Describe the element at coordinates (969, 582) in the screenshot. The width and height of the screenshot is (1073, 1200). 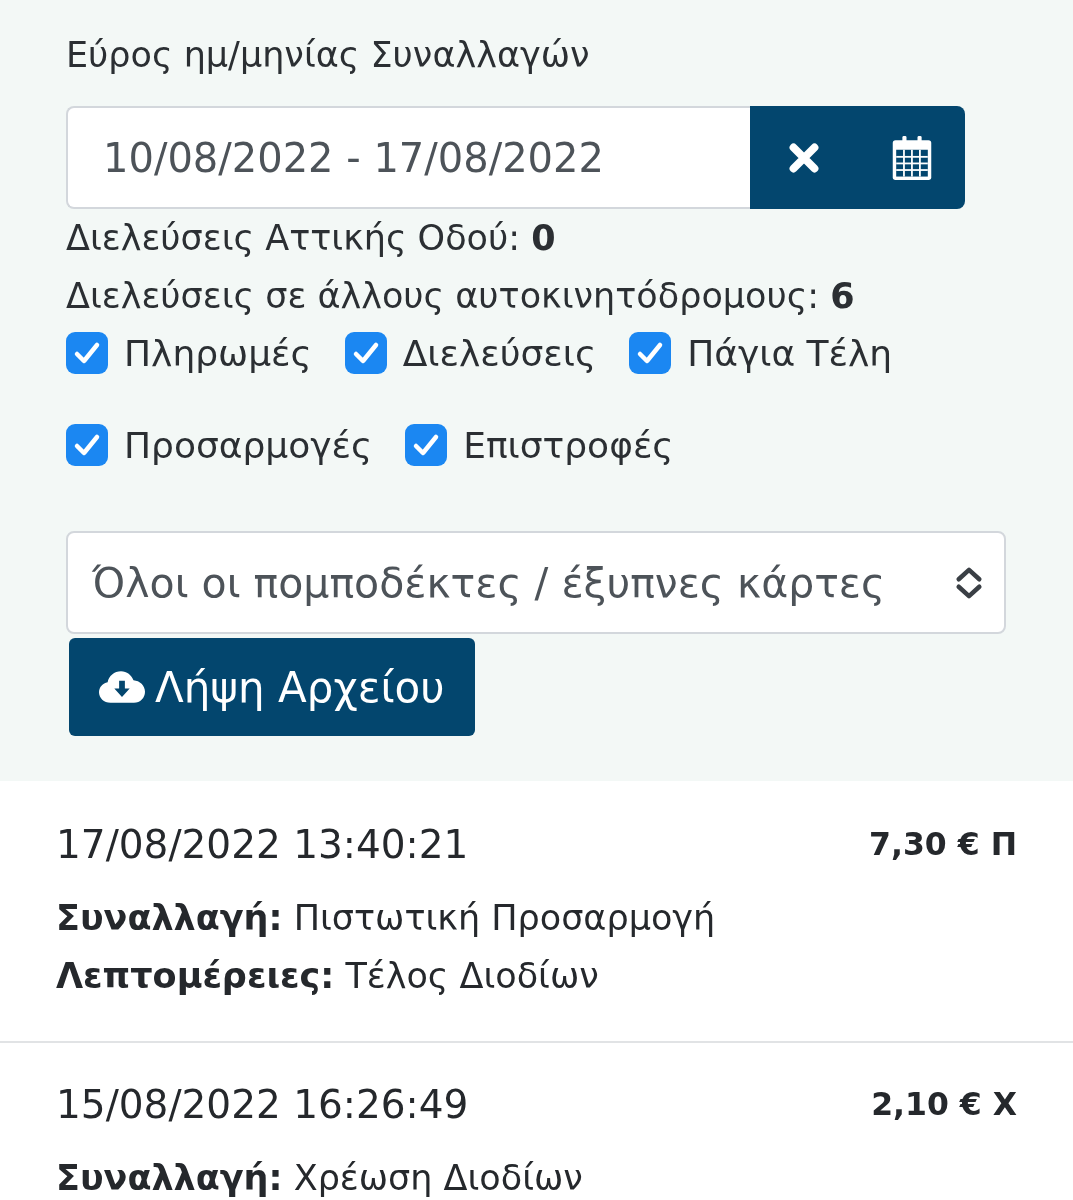
I see `chevron-updown-icon` at that location.